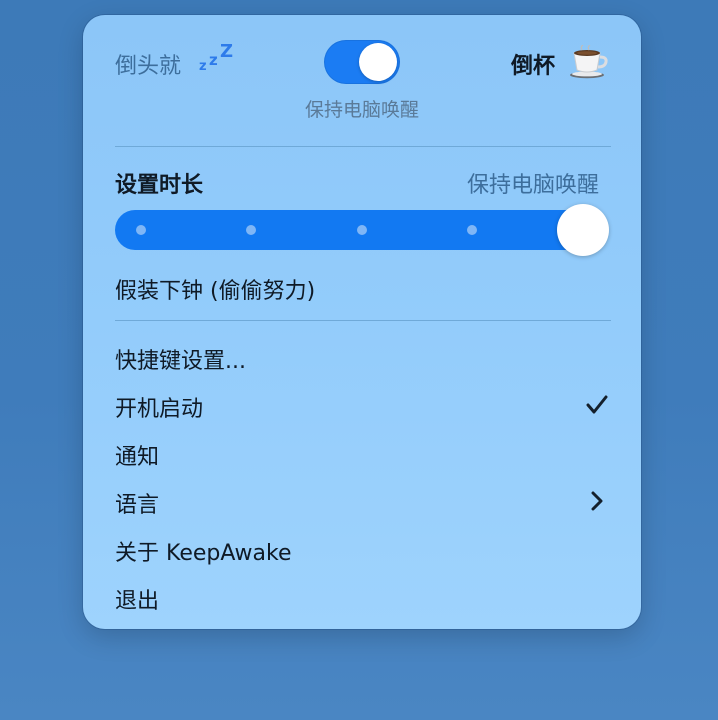 The image size is (718, 720). Describe the element at coordinates (148, 64) in the screenshot. I see `sleep-mode-label: 倒头就` at that location.